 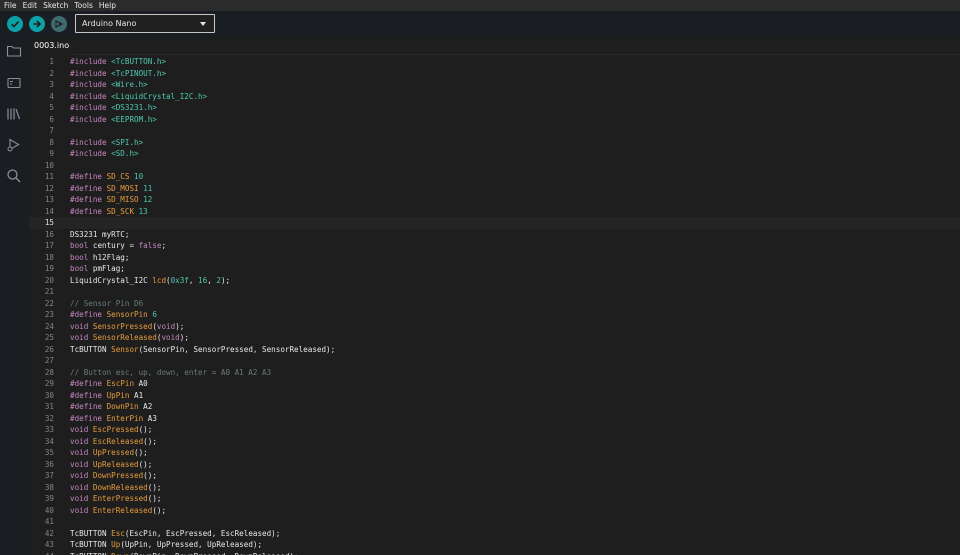 I want to click on code-line: 37 void DownPressed();, so click(x=494, y=476).